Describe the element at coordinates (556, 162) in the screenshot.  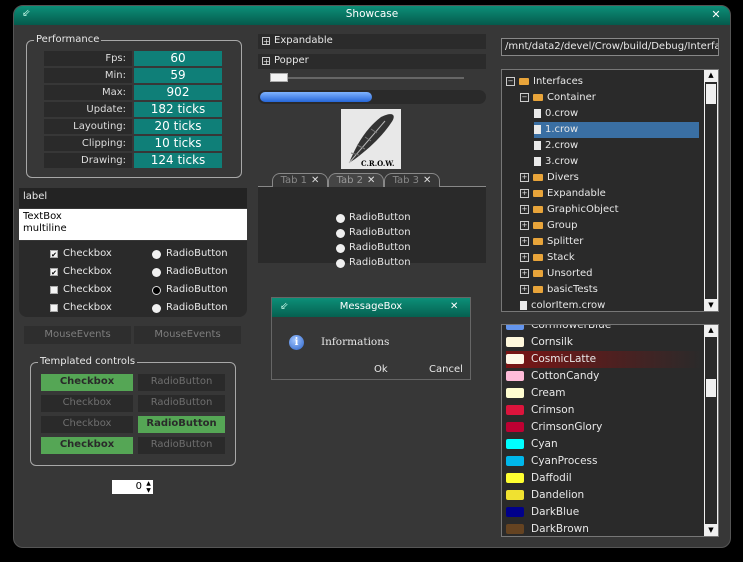
I see `tree-file-item: 3.crow` at that location.